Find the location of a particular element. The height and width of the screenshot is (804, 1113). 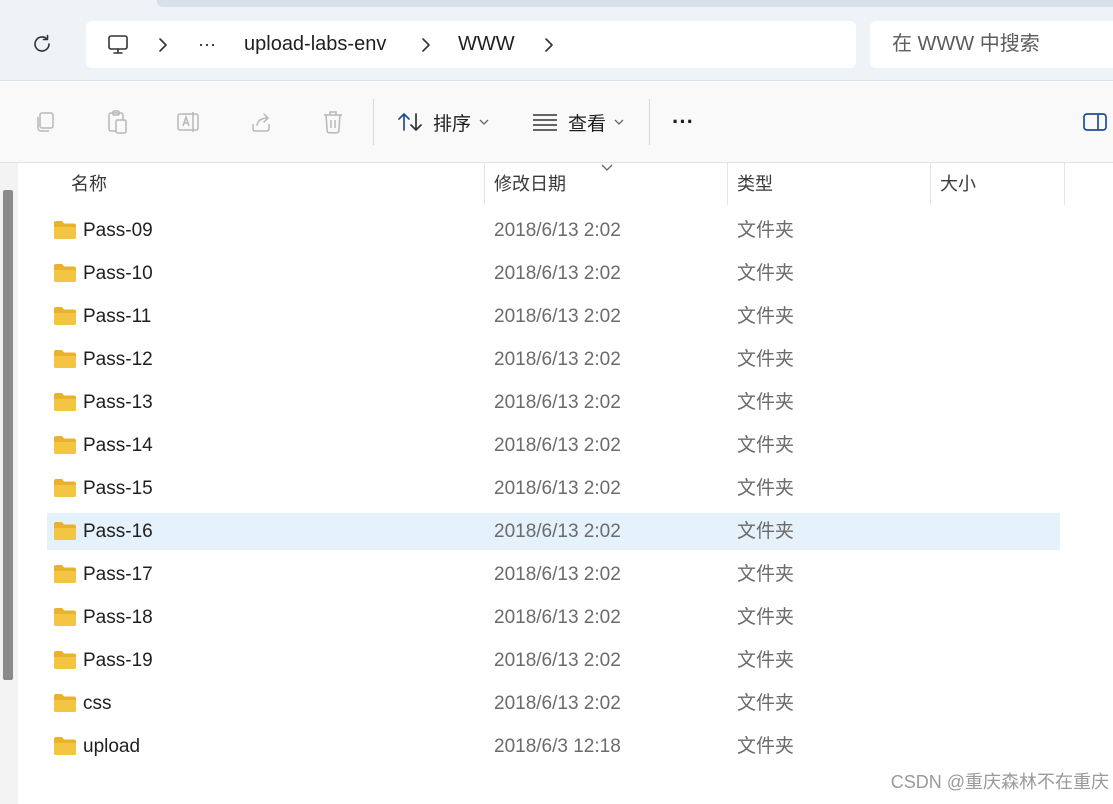

file-date: 2018/6/3 12:18 is located at coordinates (557, 746).